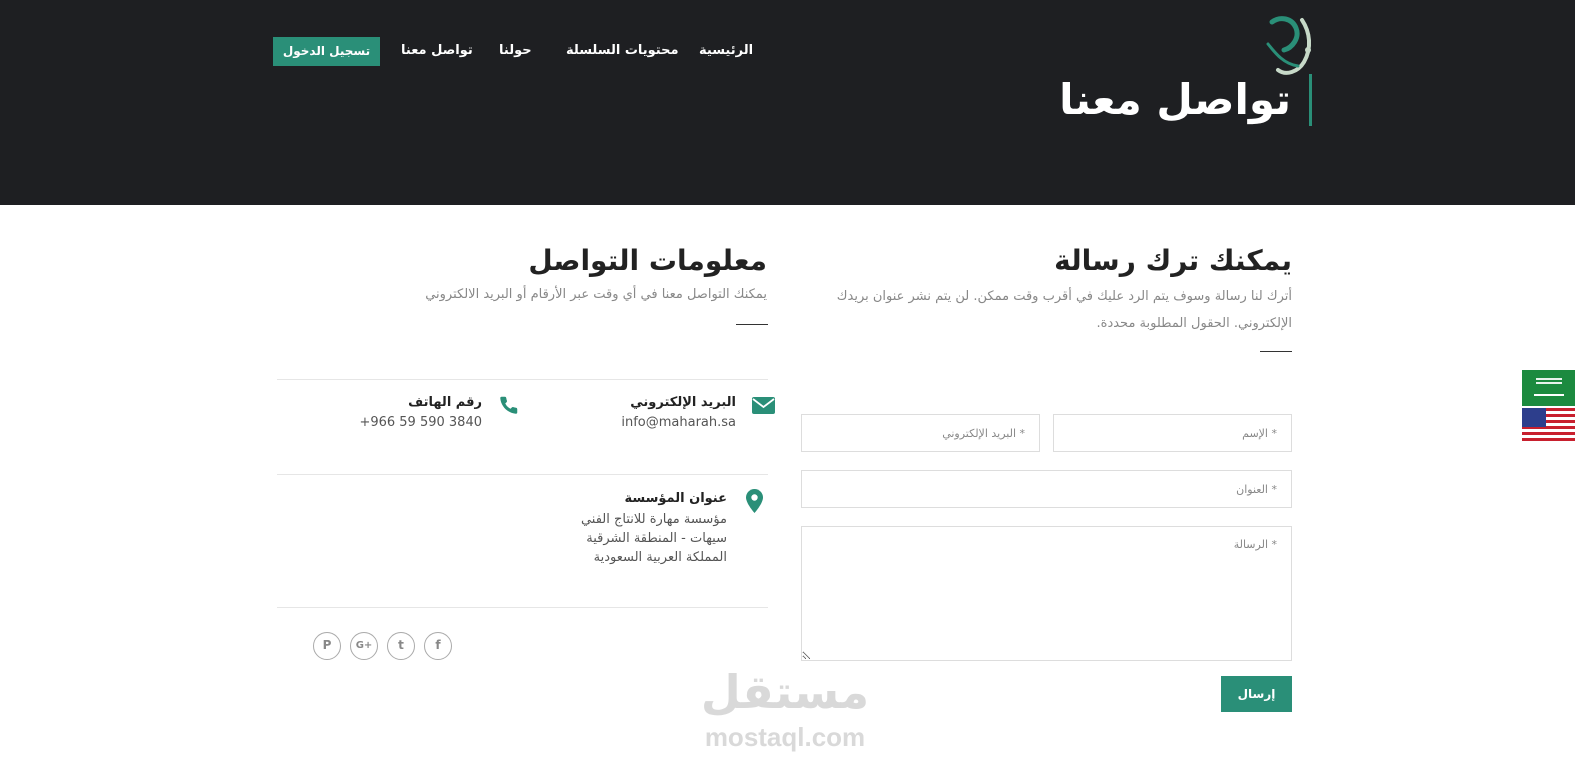  I want to click on facebook-icon: f, so click(438, 646).